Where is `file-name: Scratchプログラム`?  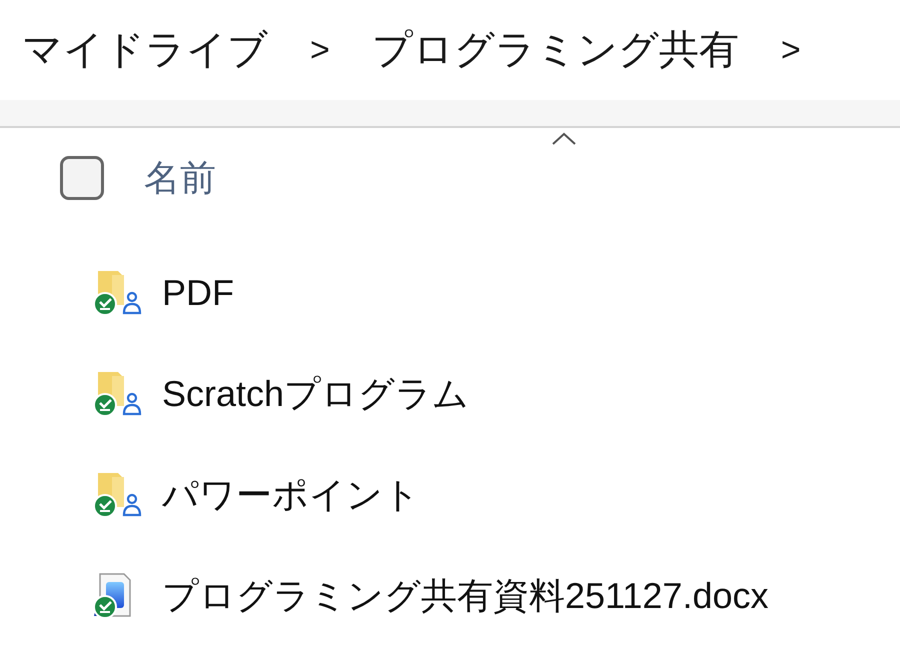 file-name: Scratchプログラム is located at coordinates (316, 393).